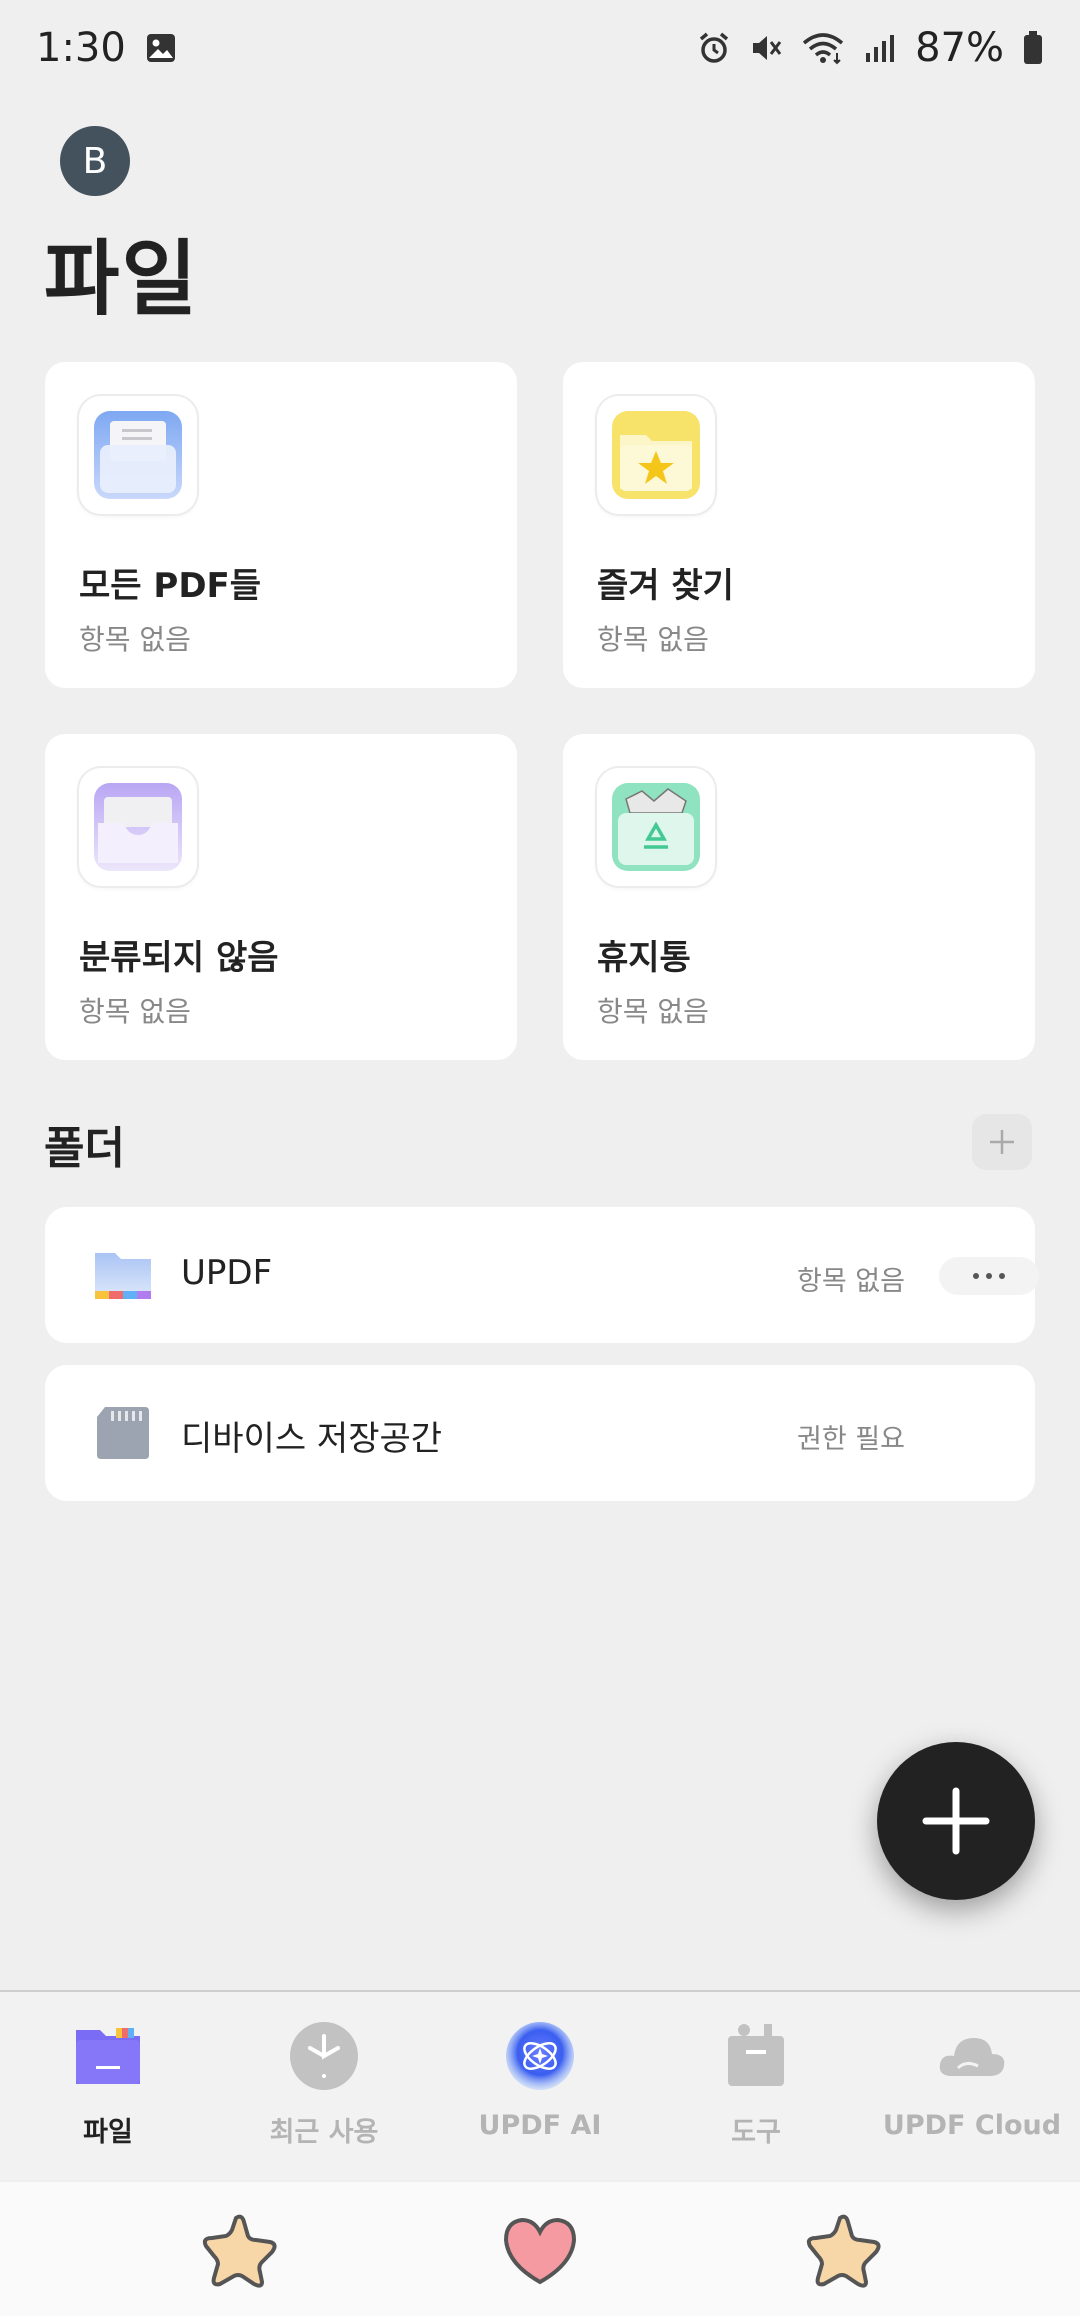 The height and width of the screenshot is (2316, 1080). What do you see at coordinates (542, 1275) in the screenshot?
I see `folder-row-updf: UPDF 항목 없음` at bounding box center [542, 1275].